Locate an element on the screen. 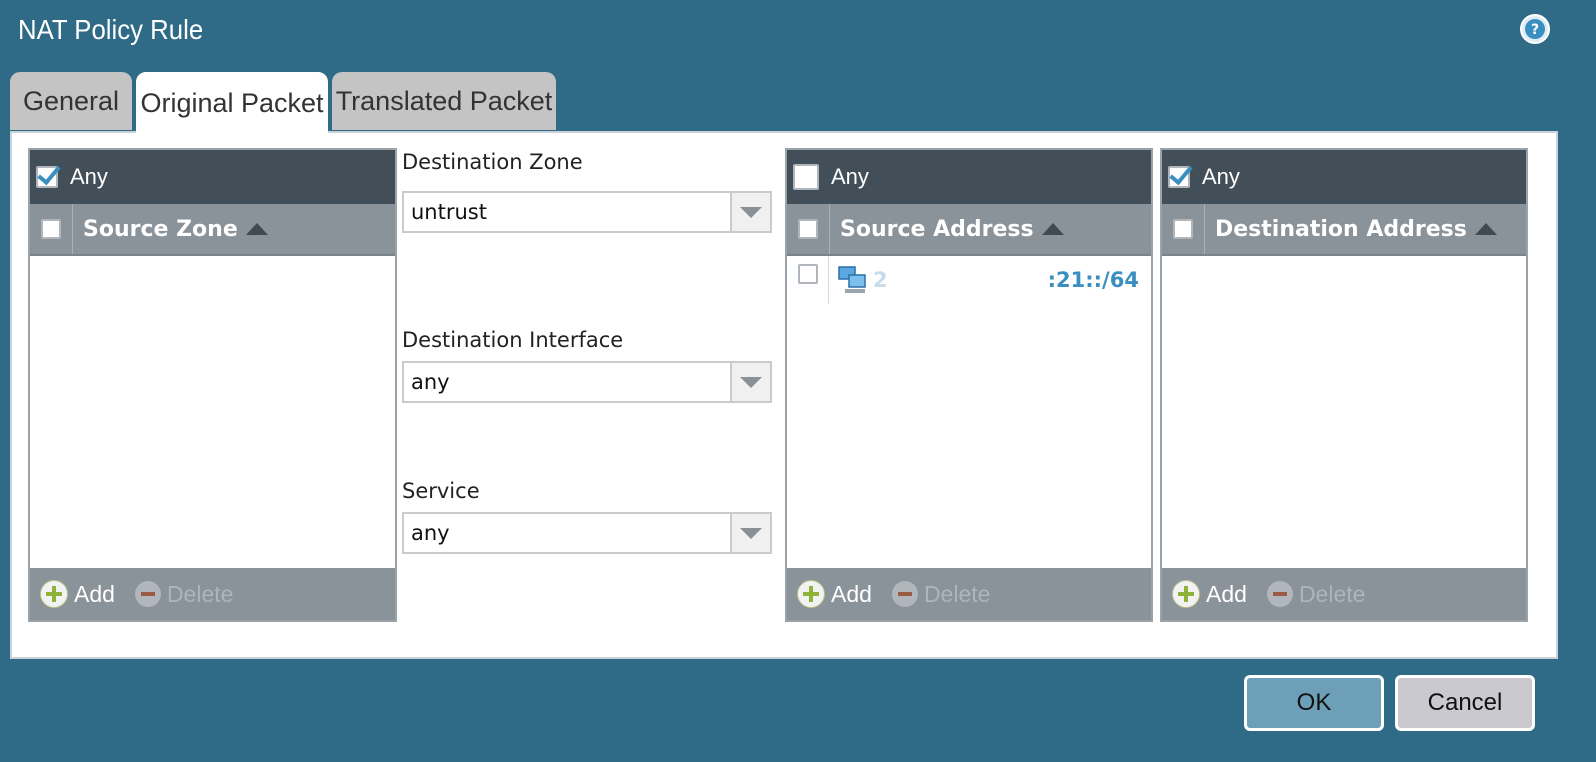  dialog-title: NAT Policy Rule is located at coordinates (111, 29).